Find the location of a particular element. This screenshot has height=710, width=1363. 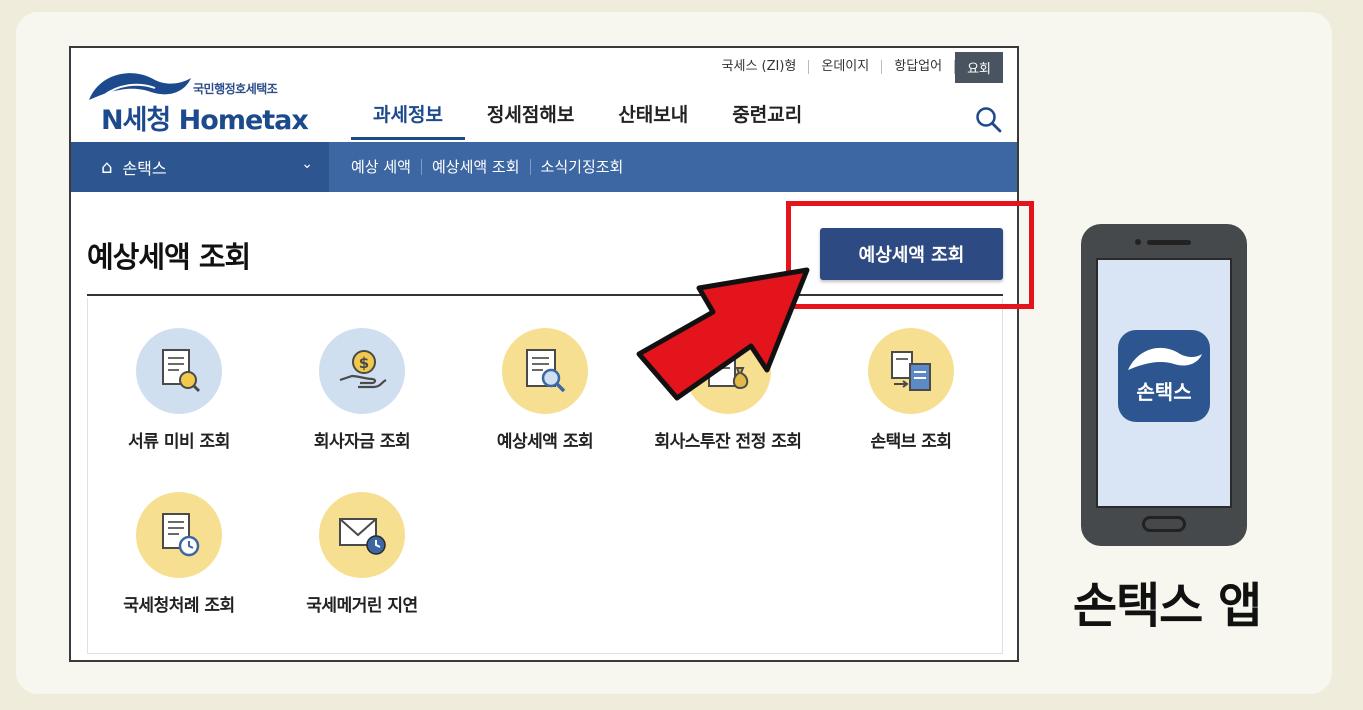

gnb-item-2: 정세점해보 is located at coordinates (530, 120).